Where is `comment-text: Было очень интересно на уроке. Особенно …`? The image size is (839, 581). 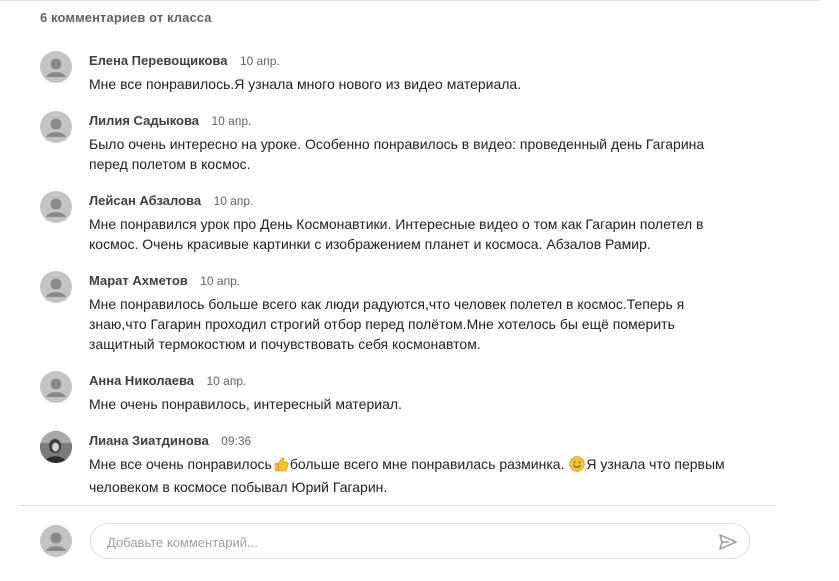
comment-text: Было очень интересно на уроке. Особенно … is located at coordinates (397, 154).